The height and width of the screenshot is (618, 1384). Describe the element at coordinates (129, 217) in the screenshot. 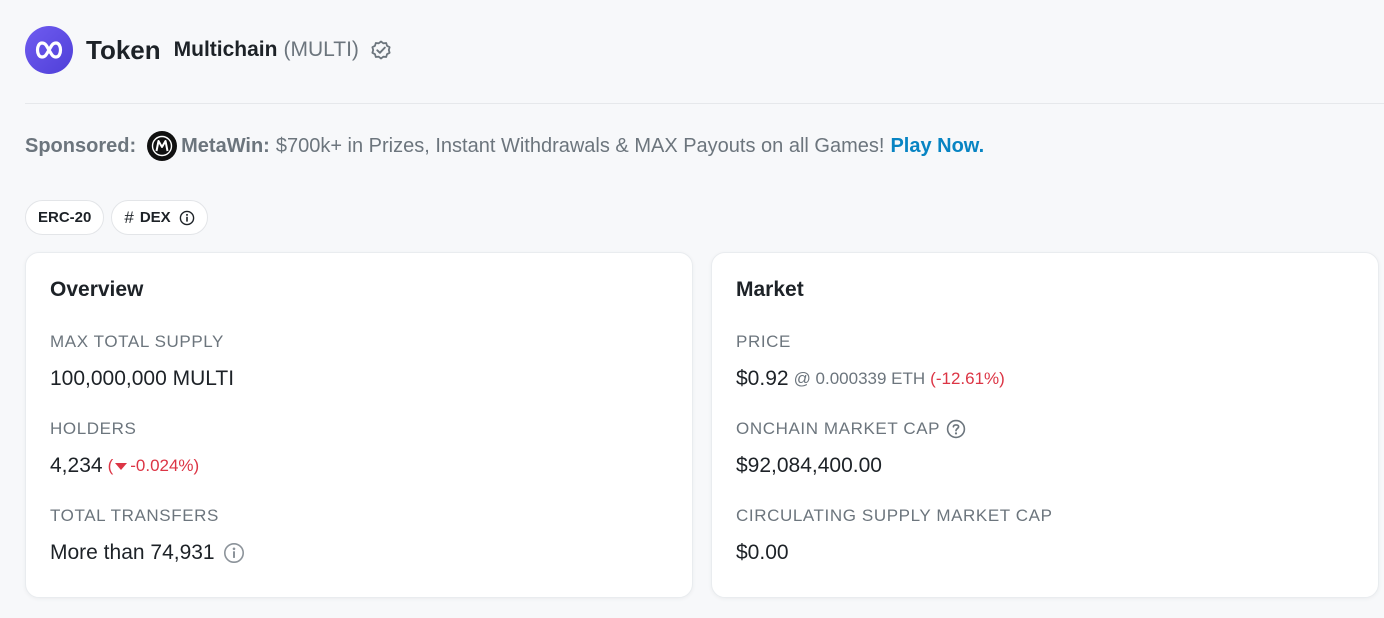

I see `hash-icon: #` at that location.